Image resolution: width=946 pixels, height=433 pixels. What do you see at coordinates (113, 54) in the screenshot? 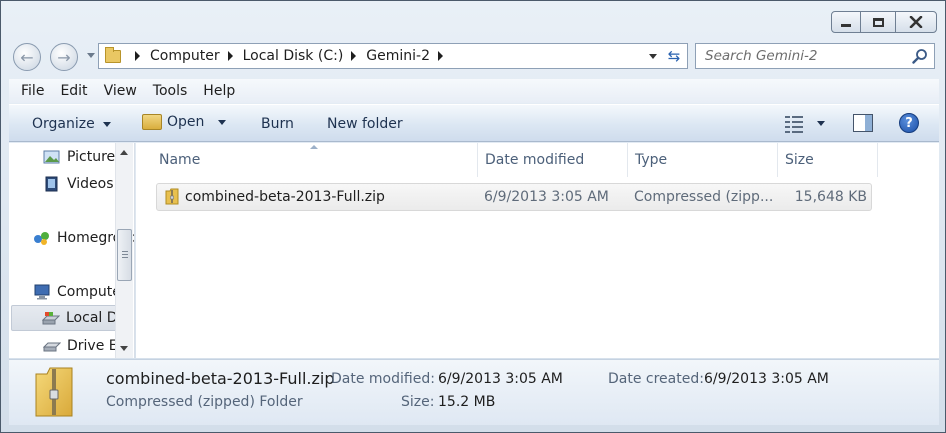
I see `folder-icon` at bounding box center [113, 54].